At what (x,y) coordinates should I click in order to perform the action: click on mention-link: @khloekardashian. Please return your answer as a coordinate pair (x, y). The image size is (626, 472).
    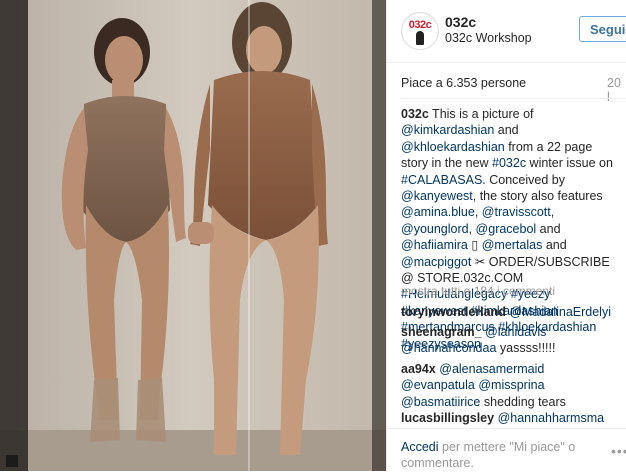
    Looking at the image, I should click on (453, 147).